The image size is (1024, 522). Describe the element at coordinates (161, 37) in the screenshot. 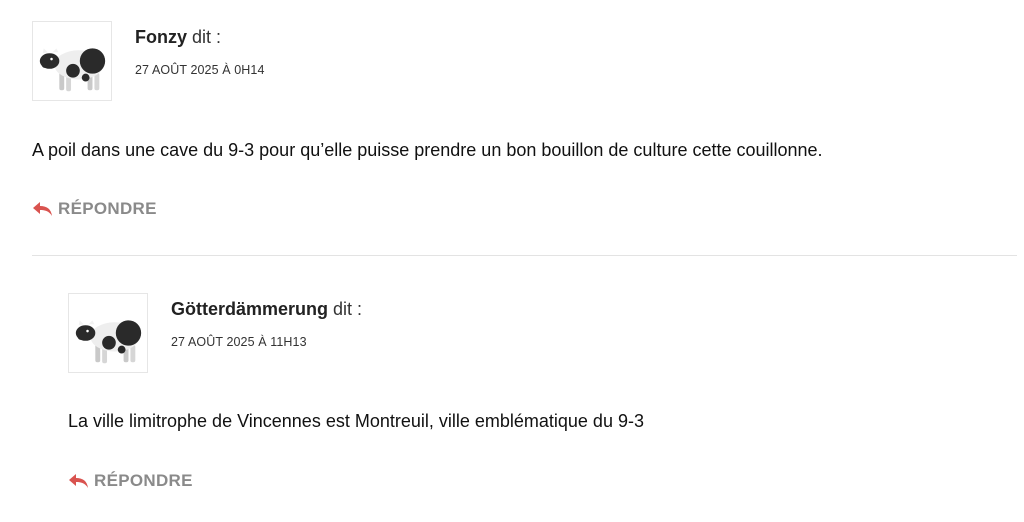

I see `comment-author: Fonzy` at that location.